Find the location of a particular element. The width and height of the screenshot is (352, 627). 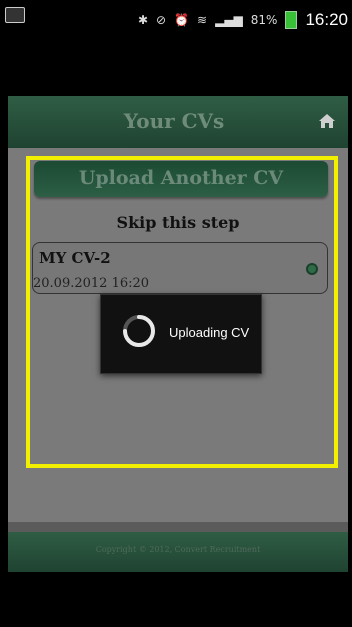

mute-icon: ⊘ is located at coordinates (161, 20).